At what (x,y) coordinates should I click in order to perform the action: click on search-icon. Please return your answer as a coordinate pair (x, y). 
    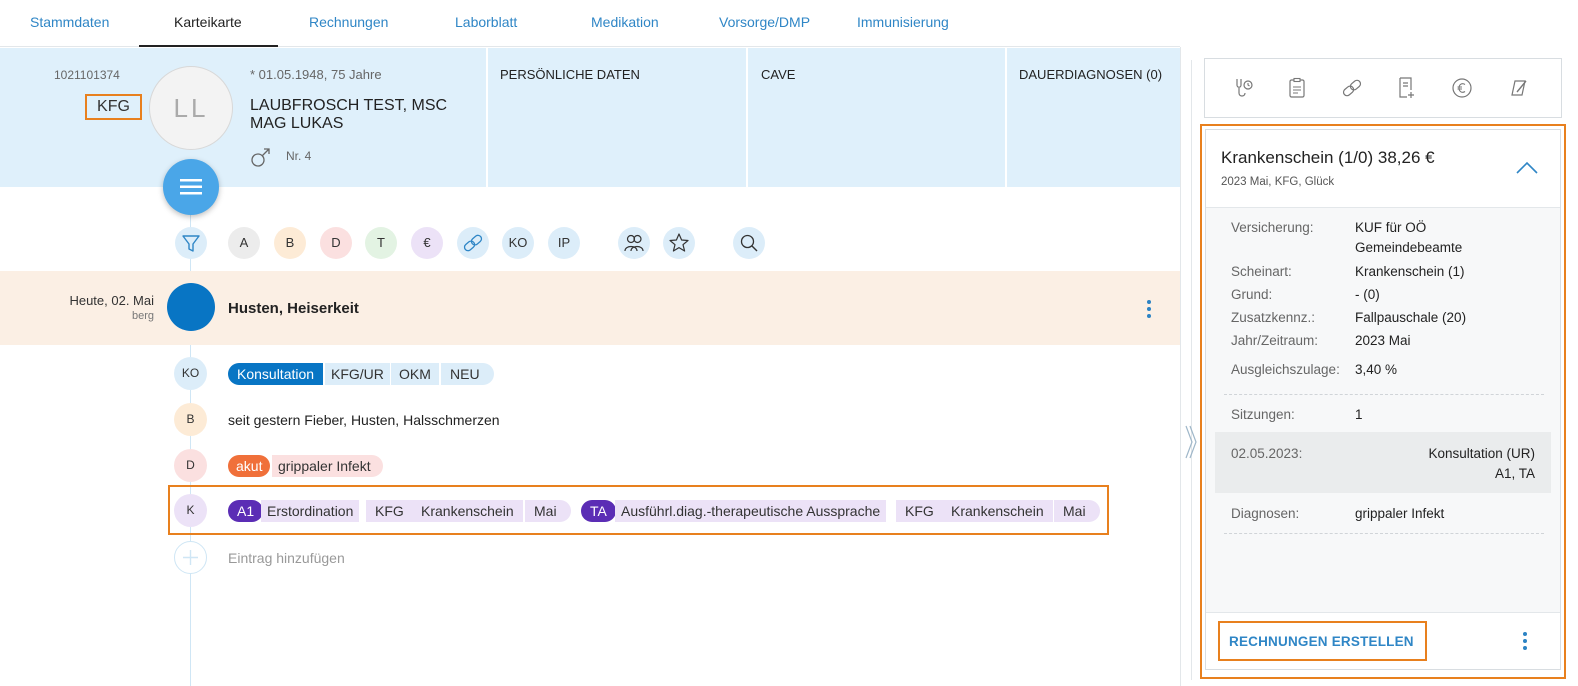
    Looking at the image, I should click on (749, 243).